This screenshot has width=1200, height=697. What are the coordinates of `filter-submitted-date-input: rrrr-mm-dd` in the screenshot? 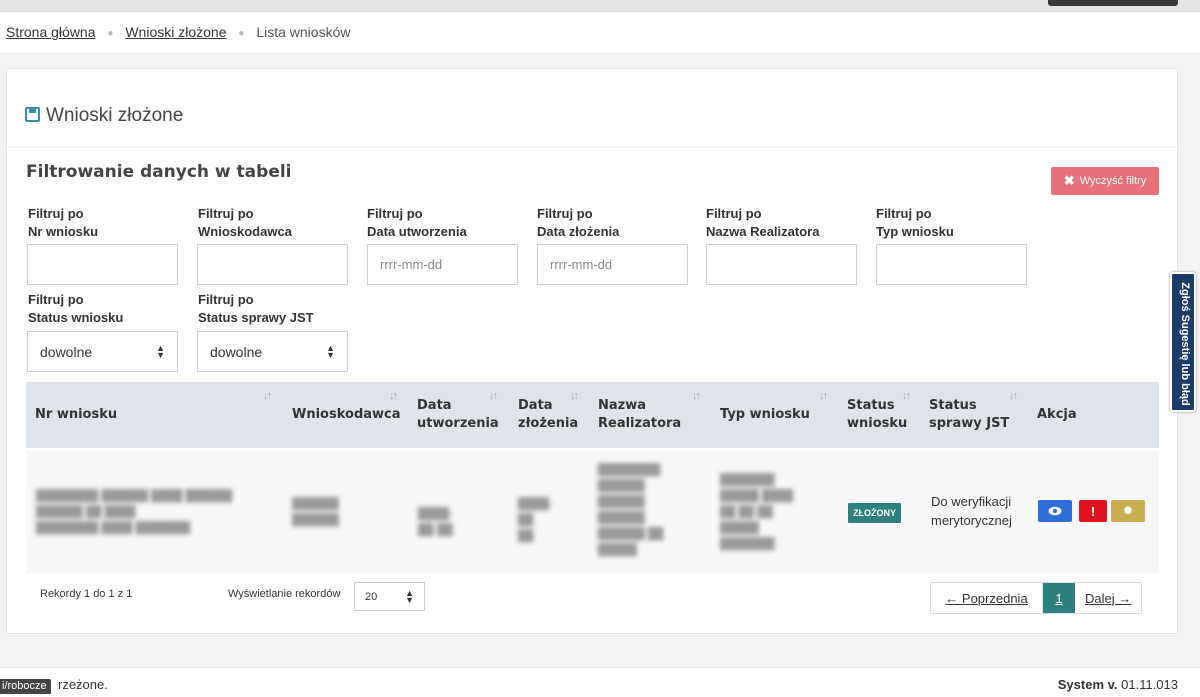 It's located at (612, 264).